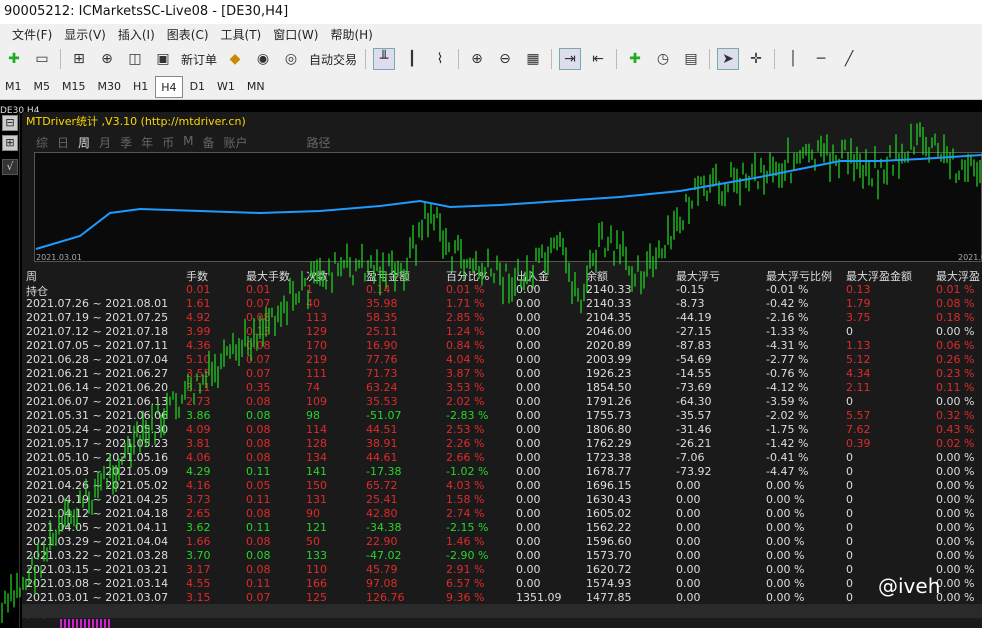 Image resolution: width=982 pixels, height=628 pixels. What do you see at coordinates (313, 303) in the screenshot?
I see `cell-count: 40` at bounding box center [313, 303].